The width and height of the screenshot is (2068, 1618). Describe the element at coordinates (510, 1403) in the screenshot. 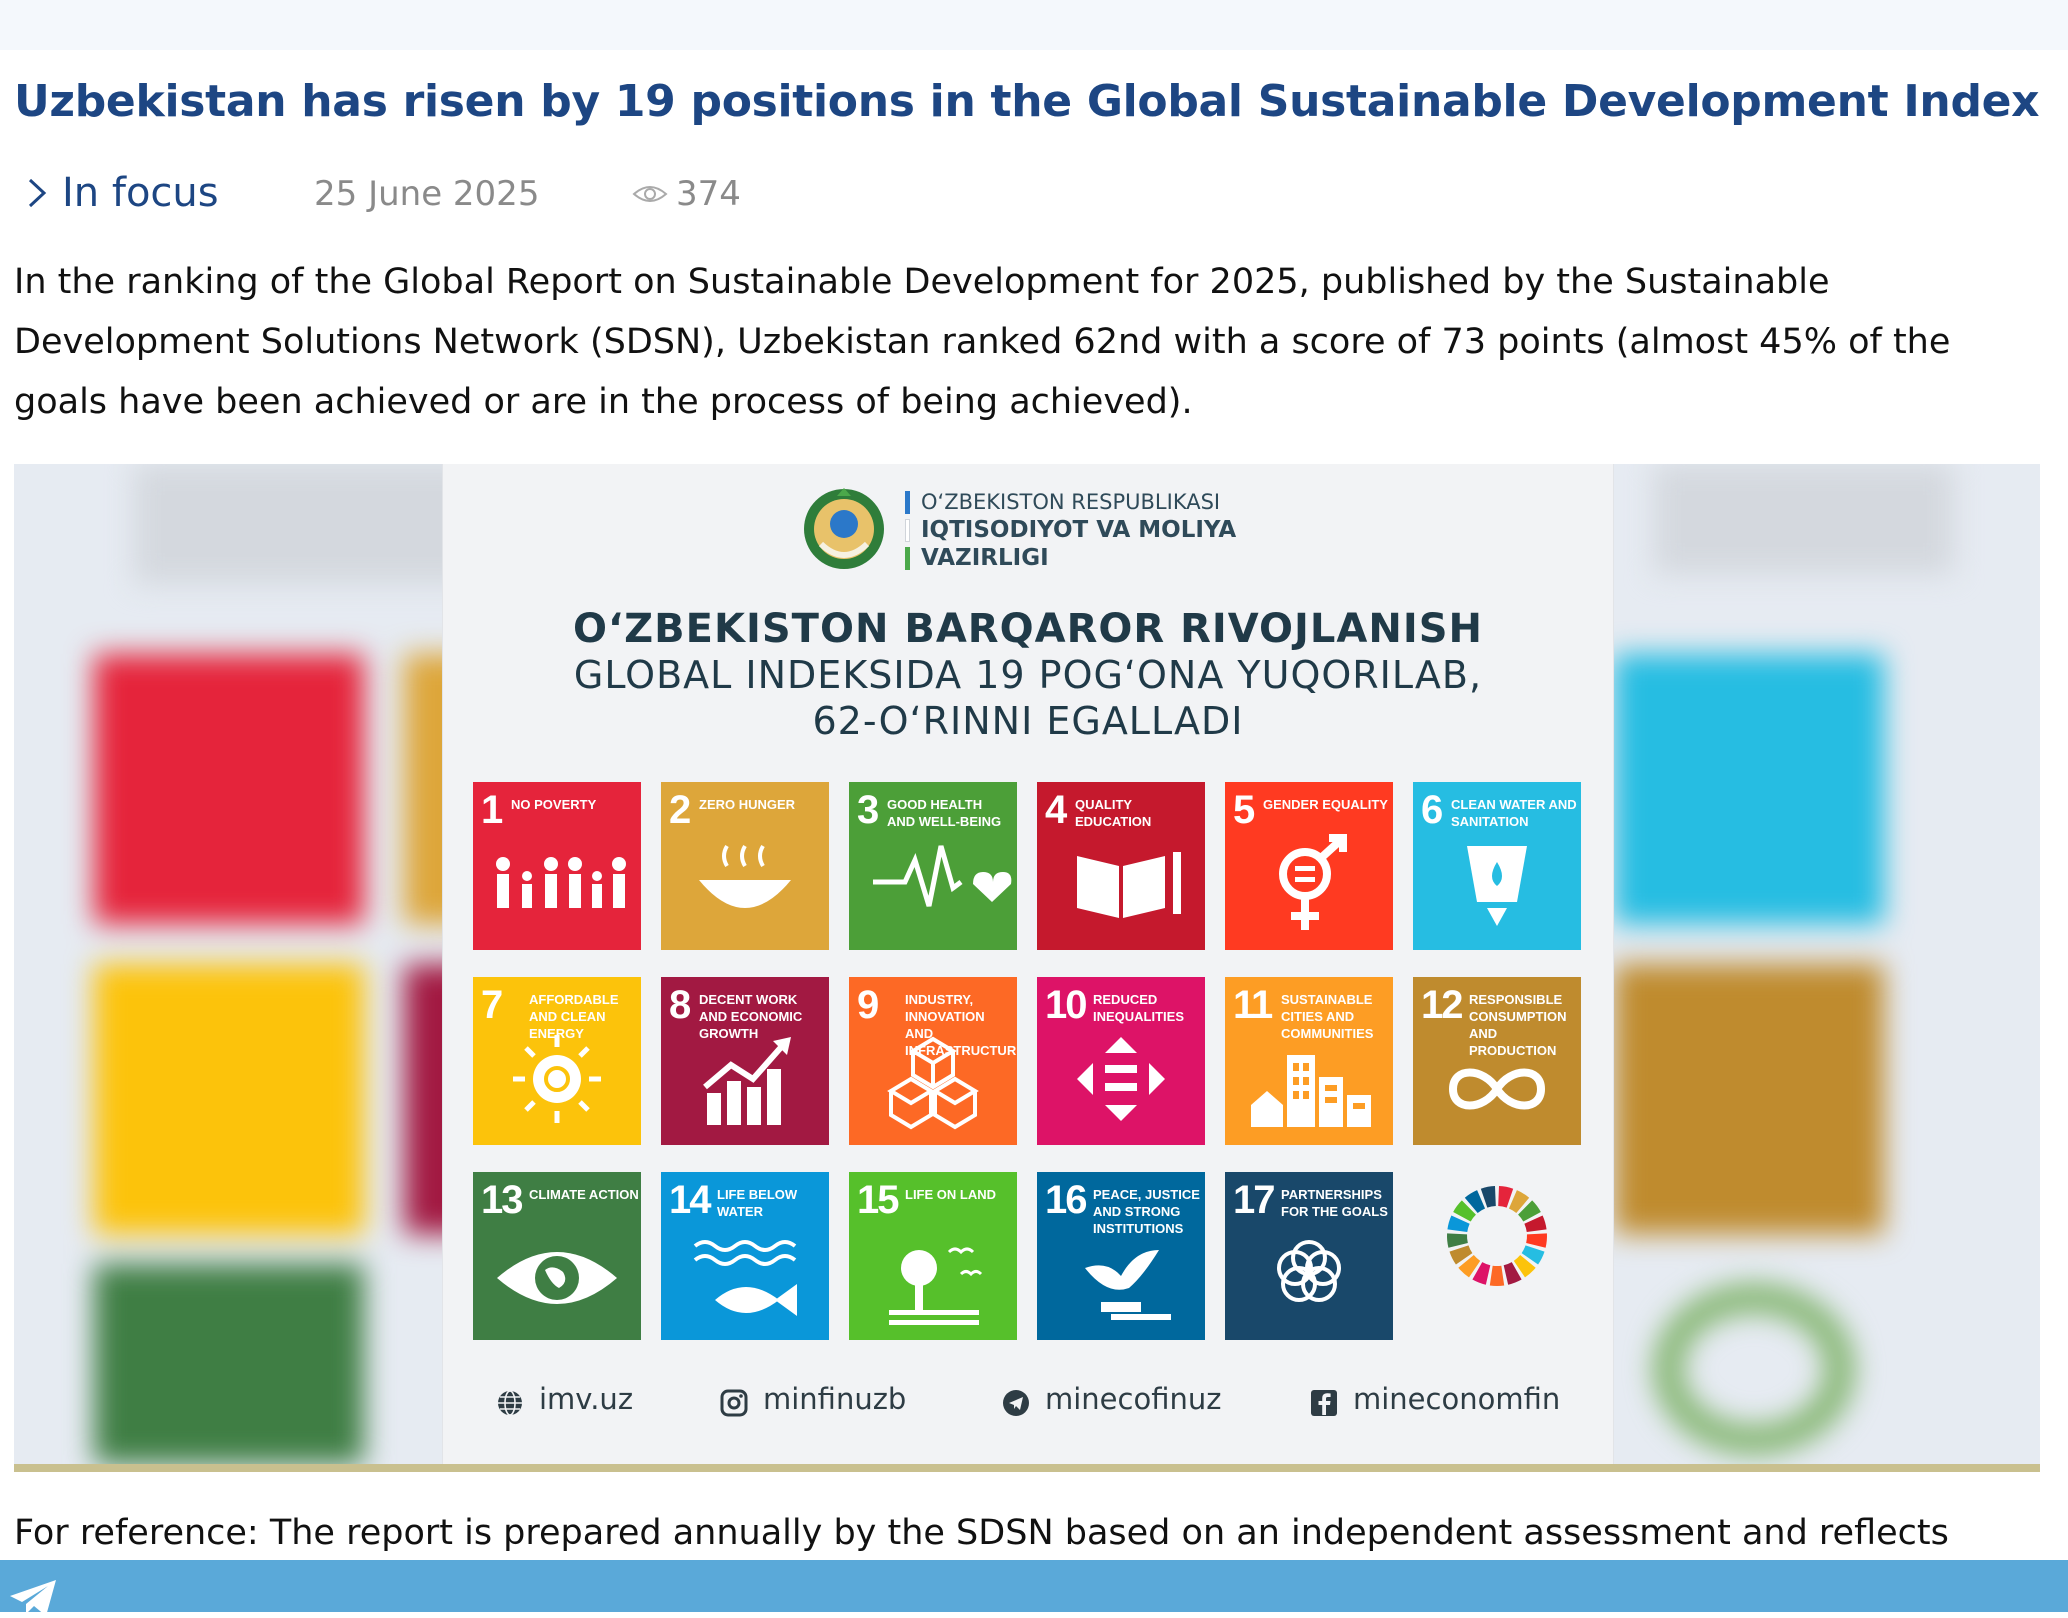

I see `globe-icon` at that location.